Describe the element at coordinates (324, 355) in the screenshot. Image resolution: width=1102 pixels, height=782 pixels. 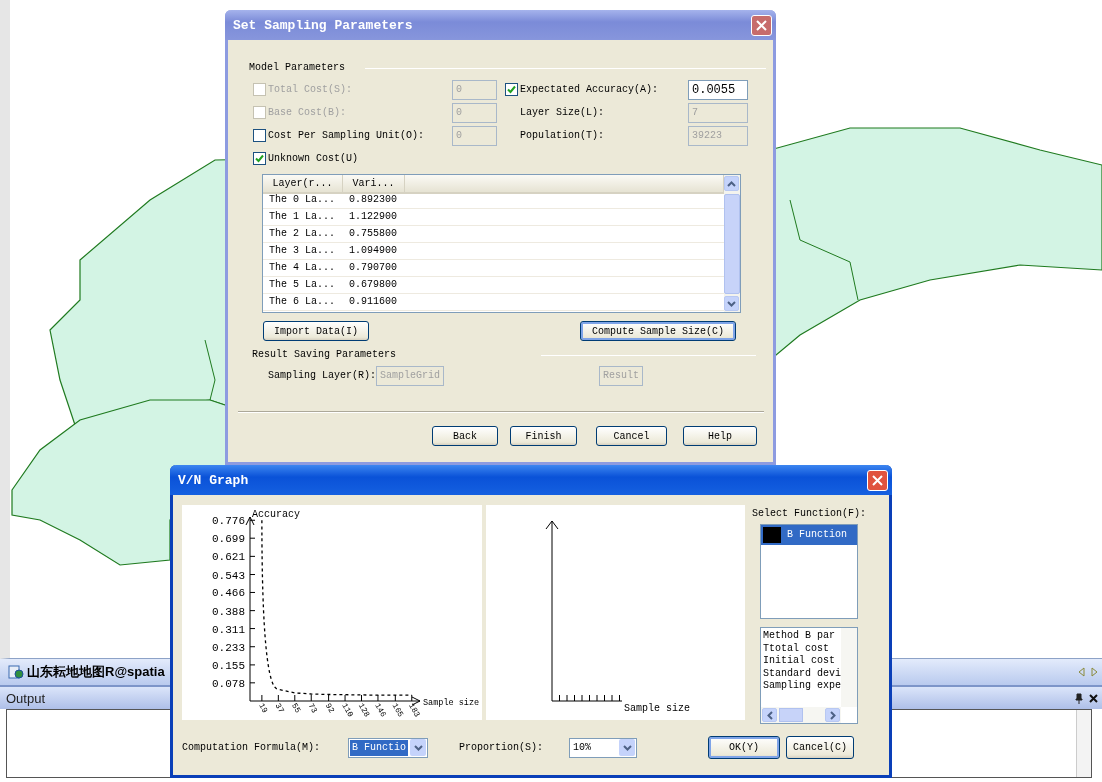
I see `section-title: Result Saving Parameters` at that location.